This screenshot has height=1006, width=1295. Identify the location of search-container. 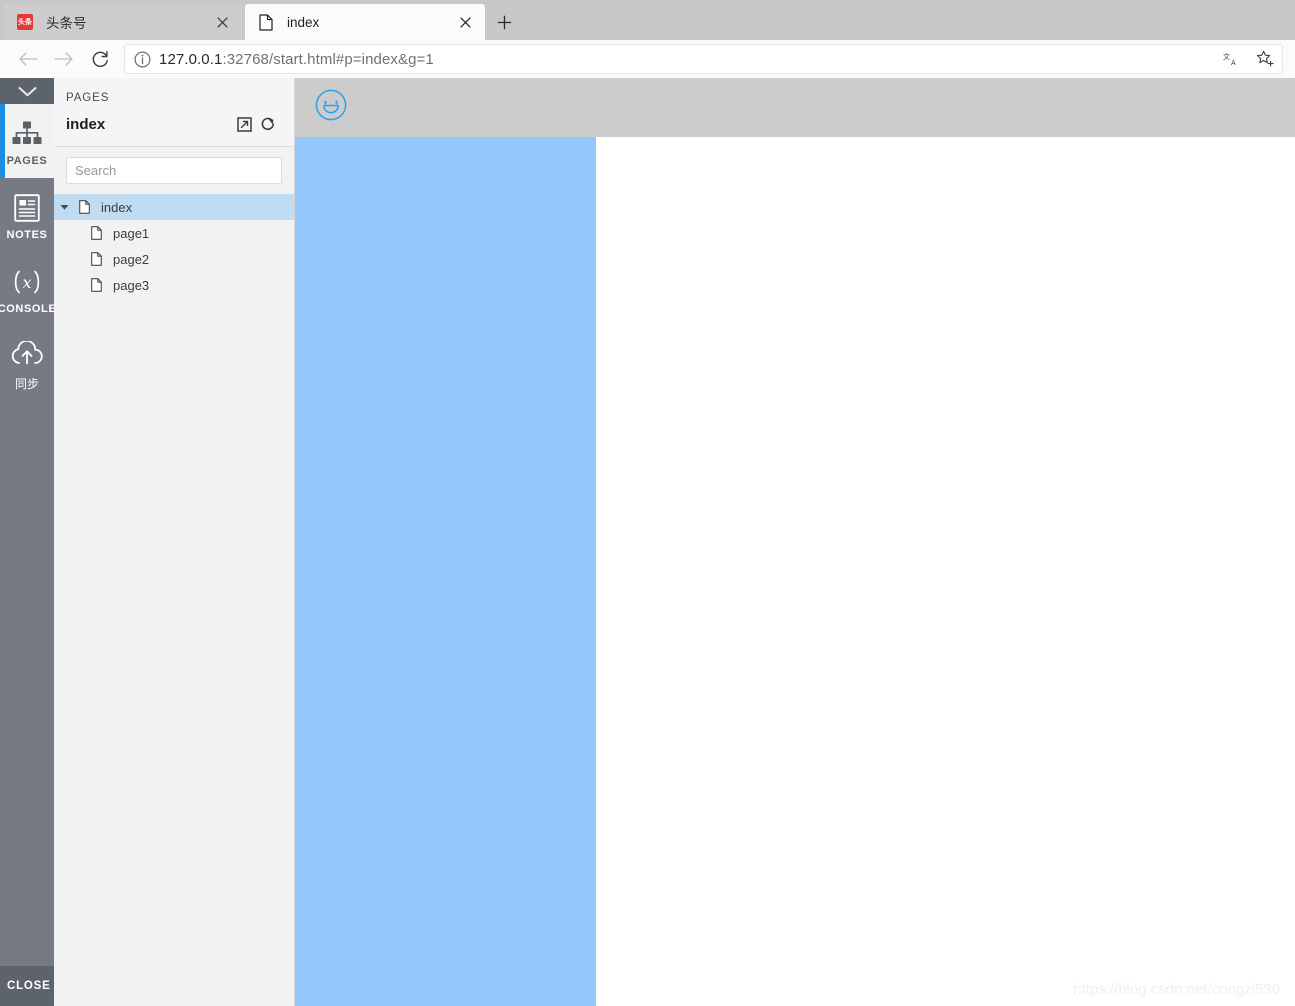
(174, 169).